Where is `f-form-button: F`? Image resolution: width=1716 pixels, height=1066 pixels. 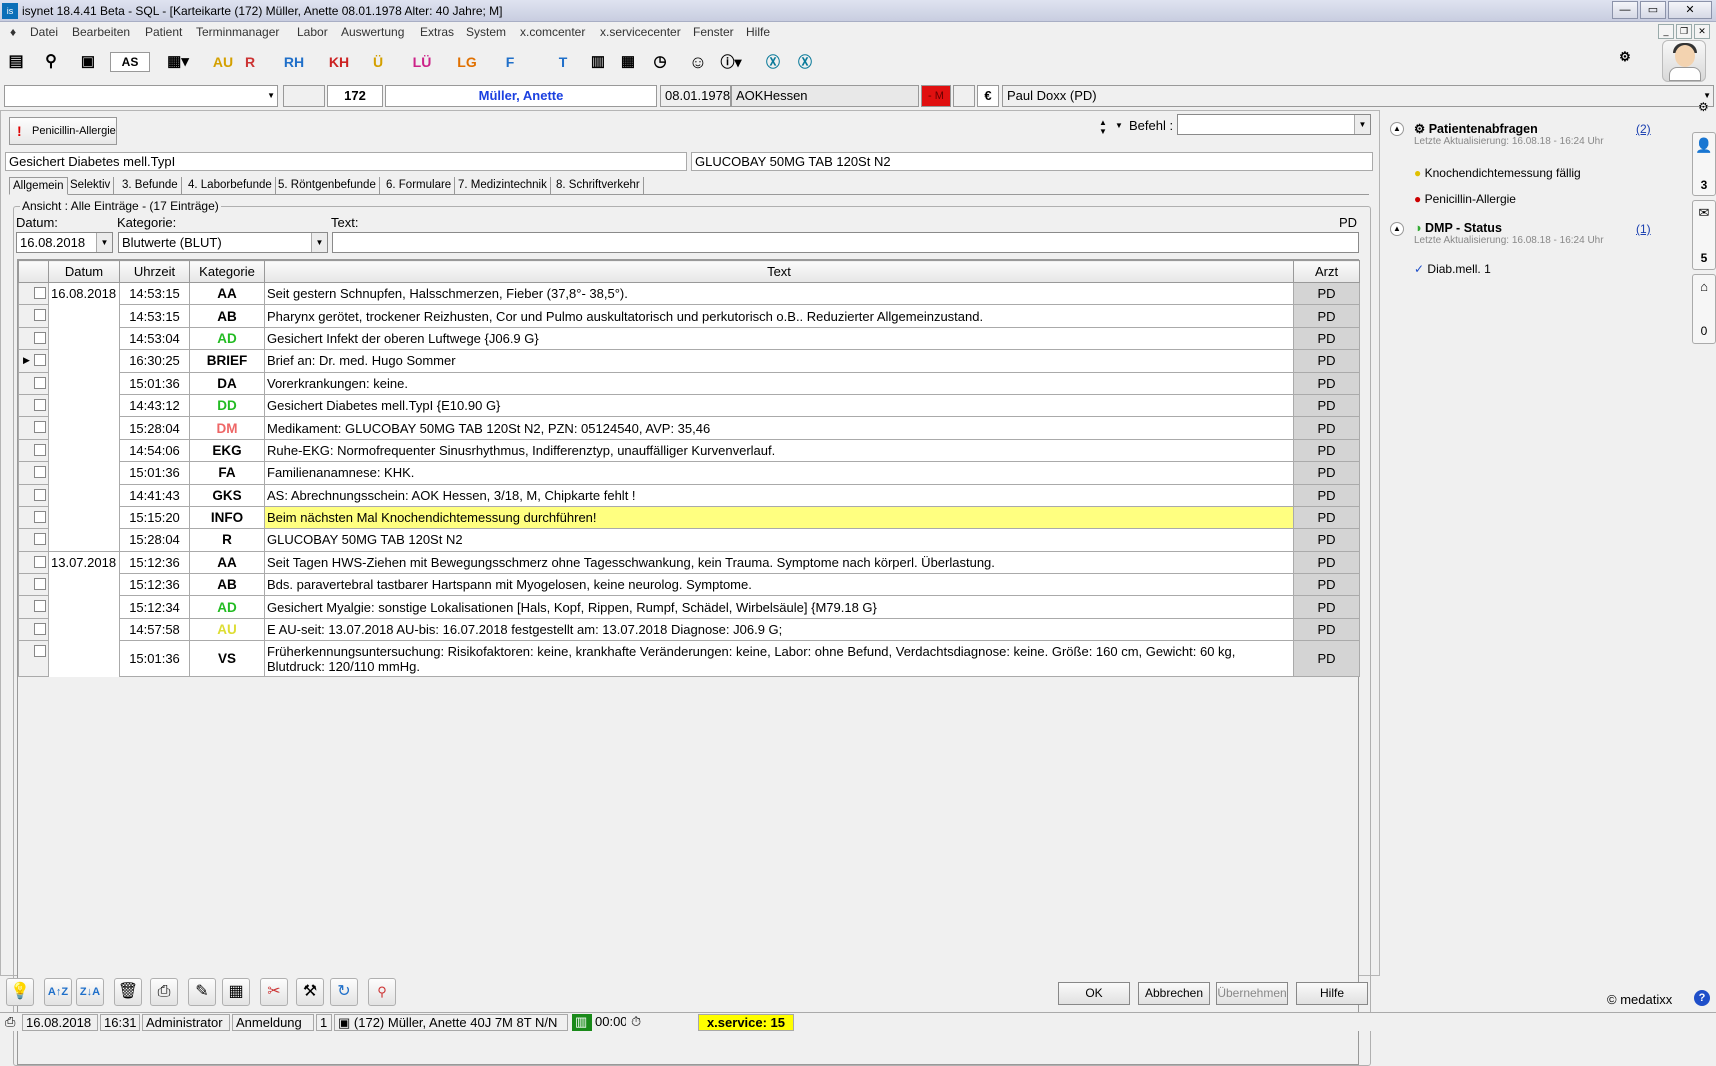
f-form-button: F is located at coordinates (510, 62).